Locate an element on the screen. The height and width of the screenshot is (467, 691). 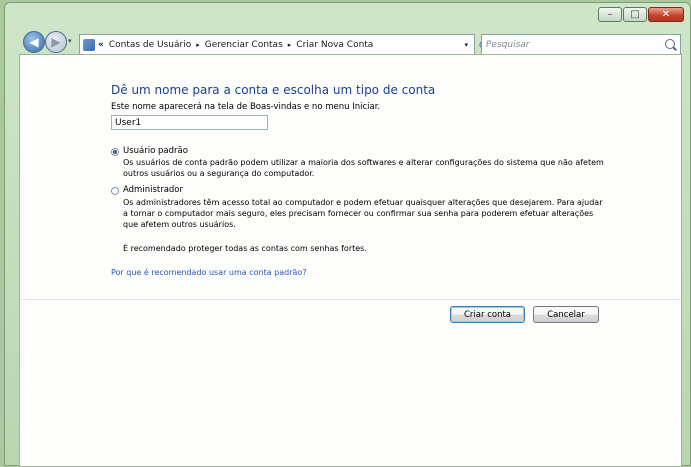
back-button: ◀ is located at coordinates (34, 42).